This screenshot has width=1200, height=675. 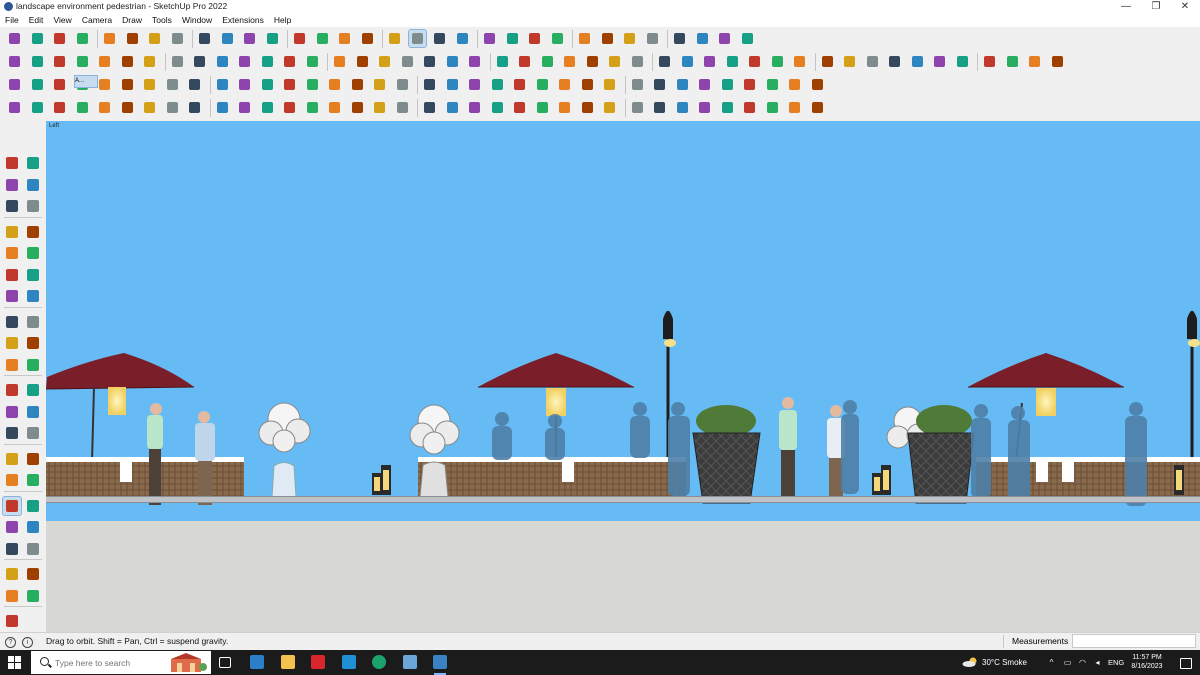 What do you see at coordinates (679, 38) in the screenshot?
I see `subtract-icon` at bounding box center [679, 38].